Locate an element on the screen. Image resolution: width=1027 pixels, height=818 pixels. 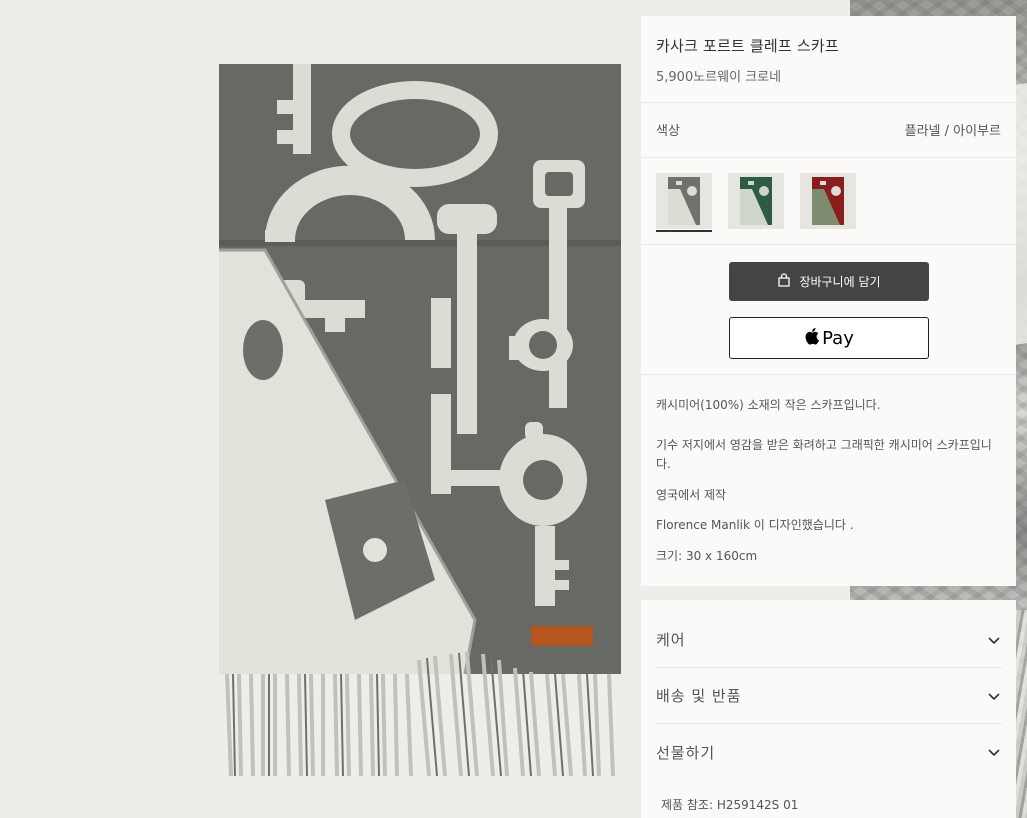
product-price: 5,900노르웨이 크로네 is located at coordinates (719, 77).